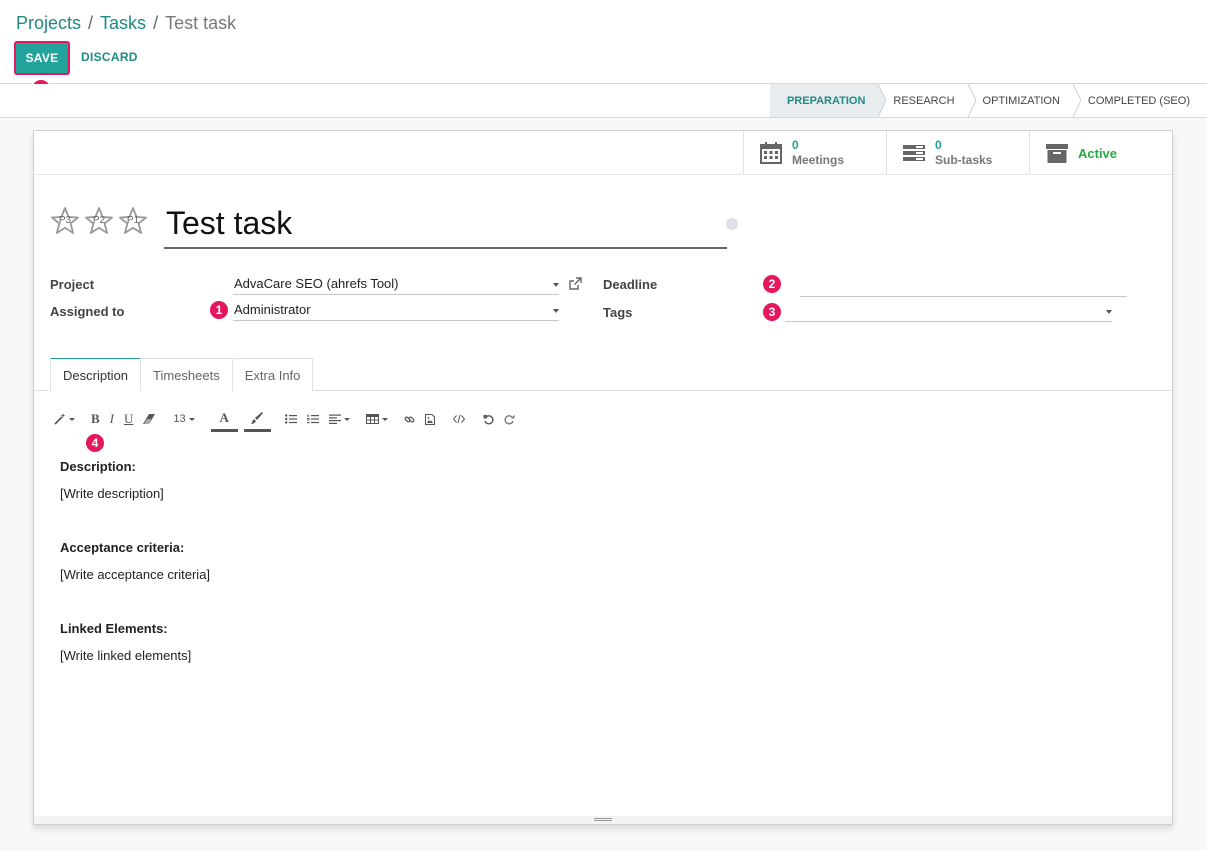 This screenshot has height=851, width=1207. I want to click on external-link-icon, so click(575, 284).